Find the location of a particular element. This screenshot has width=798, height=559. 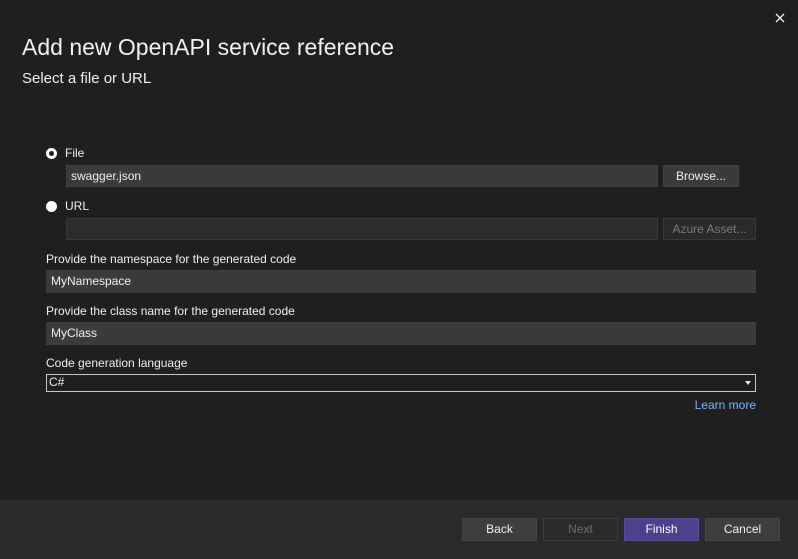

namespace-input: MyNamespace is located at coordinates (401, 281).